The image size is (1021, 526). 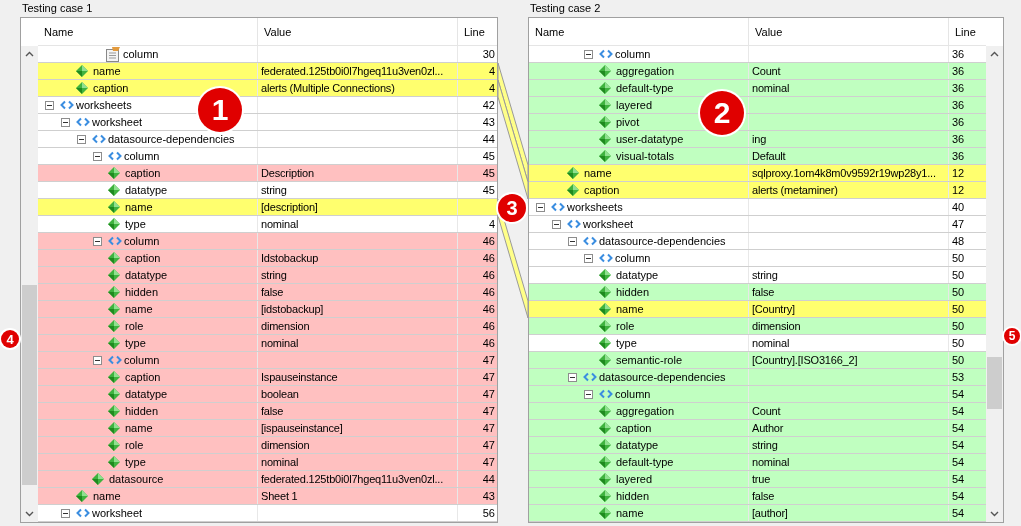 What do you see at coordinates (267, 309) in the screenshot?
I see `tree-row: name [idstobackup] 46` at bounding box center [267, 309].